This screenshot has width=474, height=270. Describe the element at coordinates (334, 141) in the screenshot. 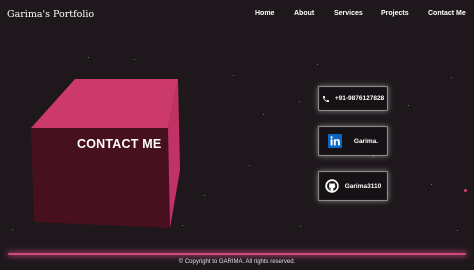

I see `linkedin-icon` at that location.